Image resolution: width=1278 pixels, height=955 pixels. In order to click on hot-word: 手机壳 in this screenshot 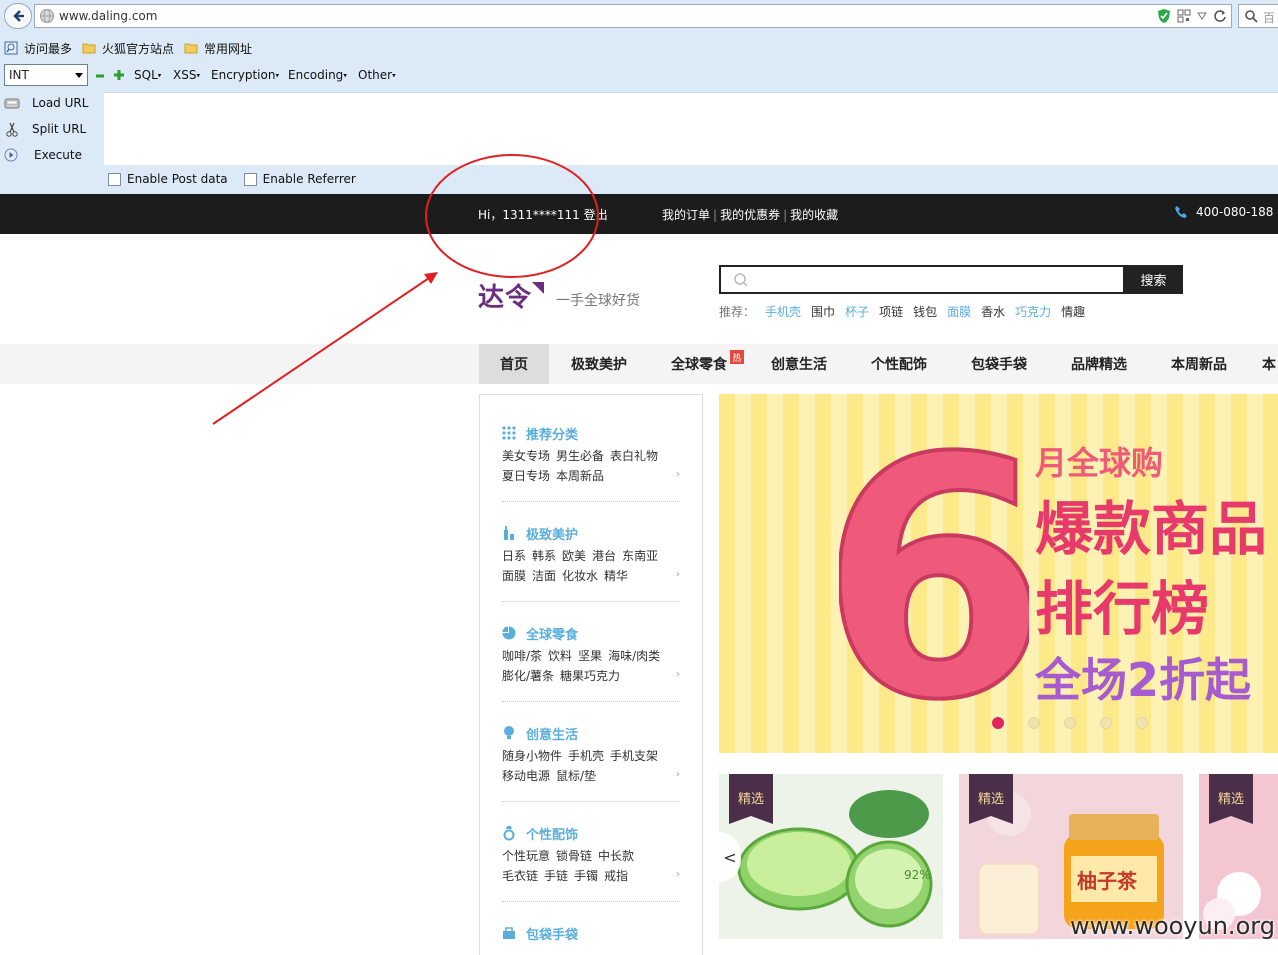, I will do `click(783, 311)`.